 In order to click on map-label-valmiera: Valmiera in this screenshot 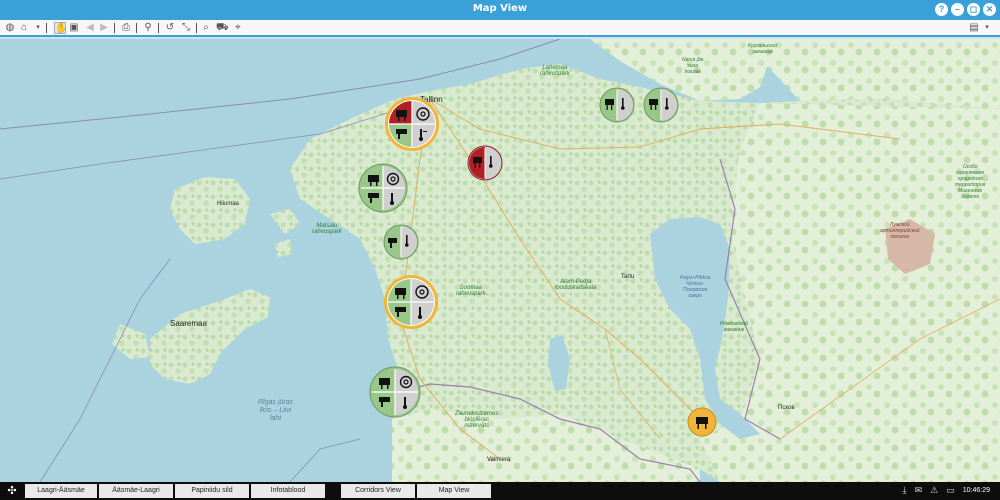, I will do `click(499, 460)`.